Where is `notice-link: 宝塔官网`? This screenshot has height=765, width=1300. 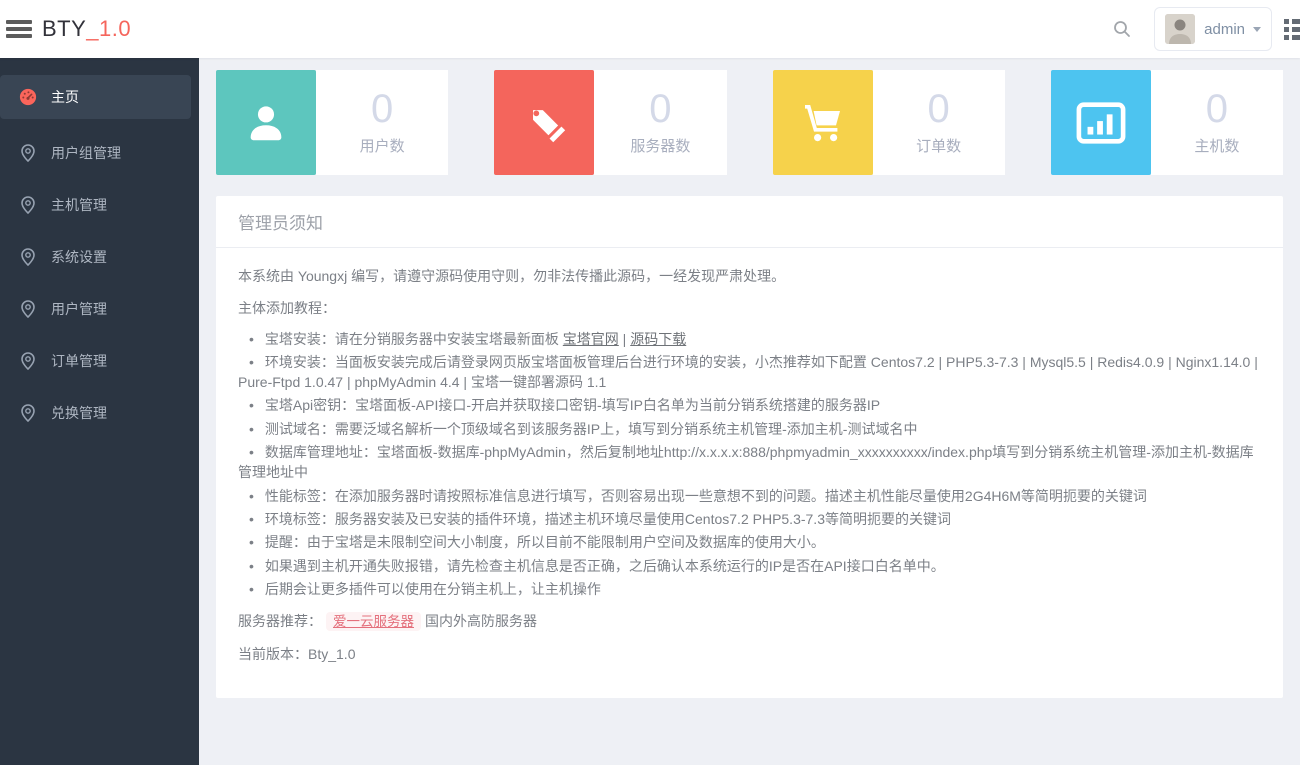
notice-link: 宝塔官网 is located at coordinates (591, 339).